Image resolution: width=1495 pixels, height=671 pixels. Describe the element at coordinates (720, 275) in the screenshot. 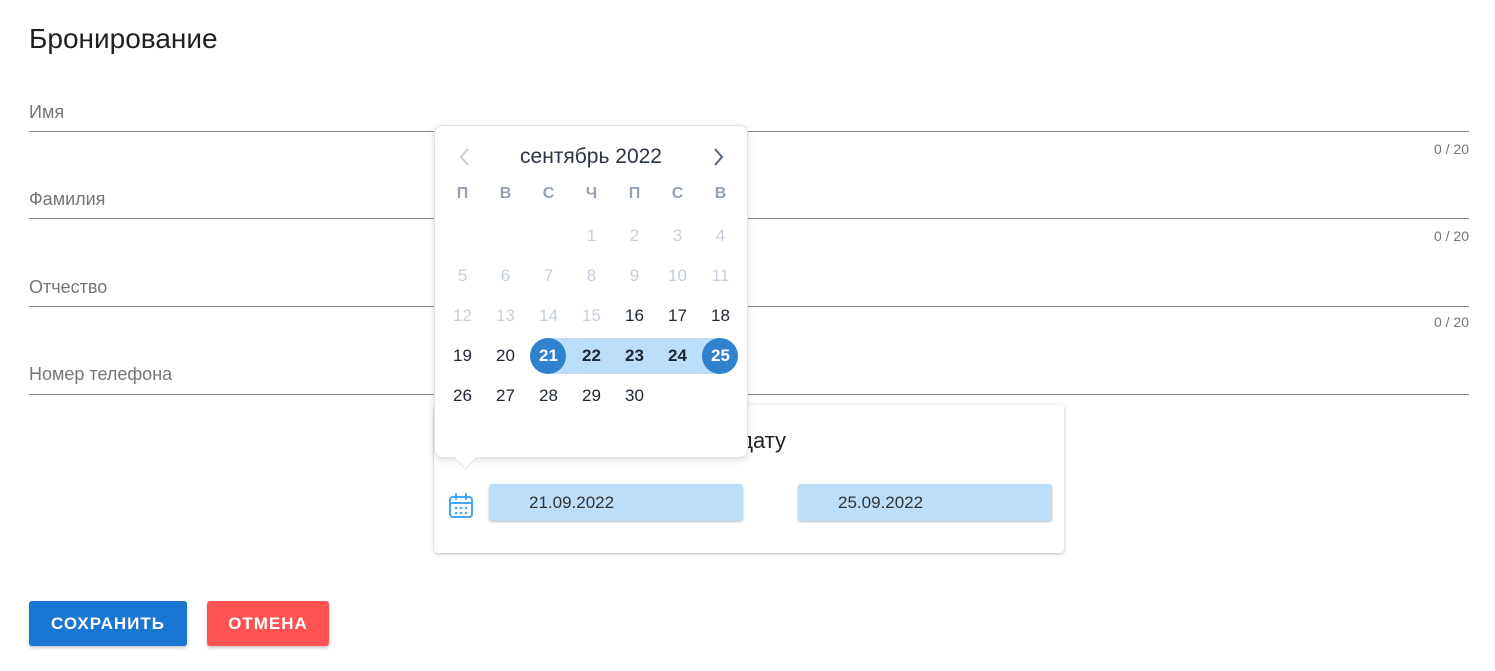

I see `calendar-day-disabled: 11` at that location.